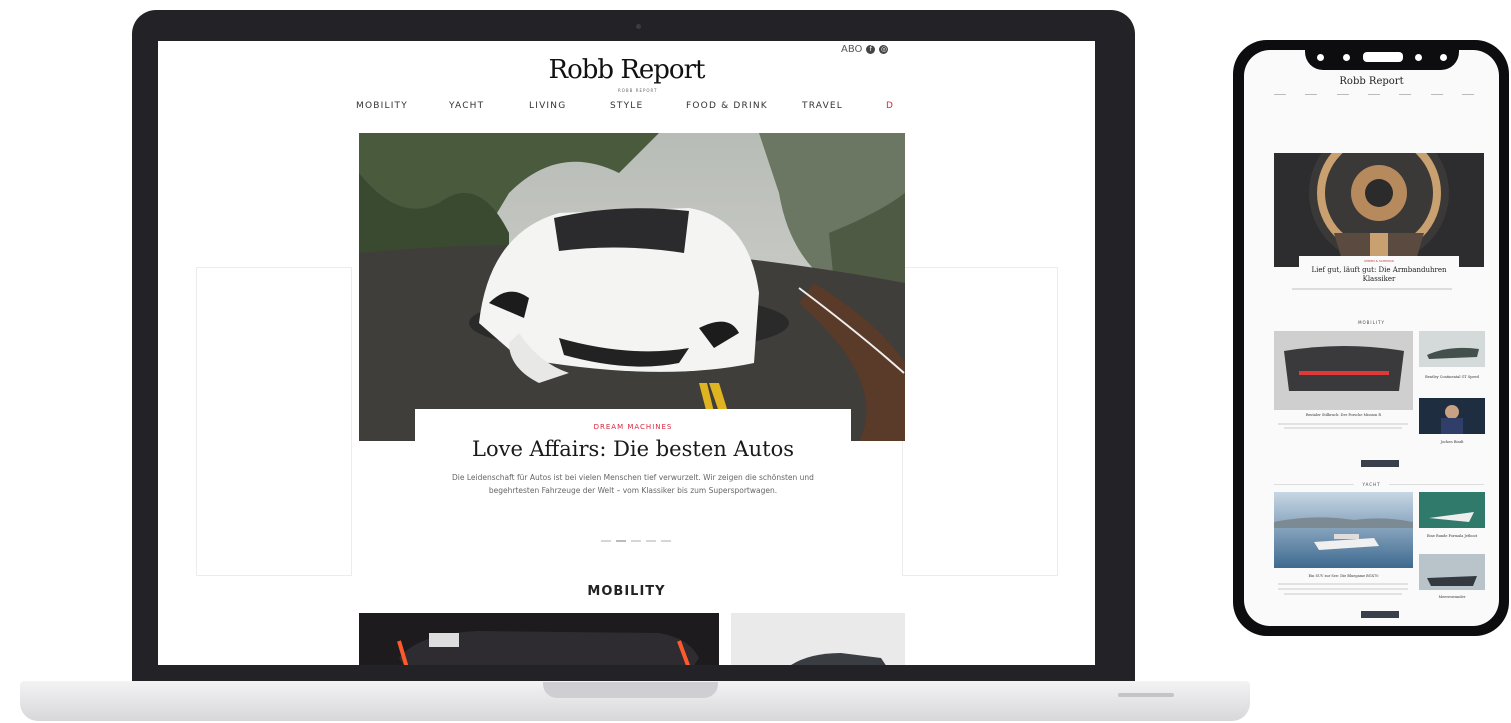 The image size is (1511, 723). What do you see at coordinates (1371, 81) in the screenshot?
I see `mobile-site-logo: Robb Report` at bounding box center [1371, 81].